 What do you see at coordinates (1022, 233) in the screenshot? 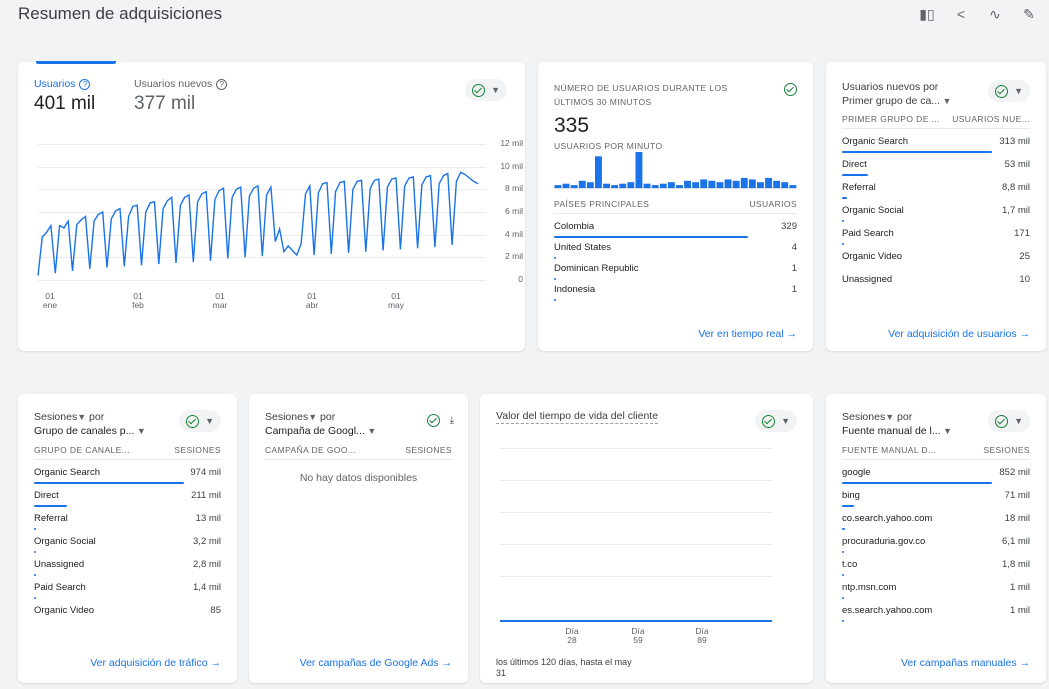
I see `row-value: 171` at bounding box center [1022, 233].